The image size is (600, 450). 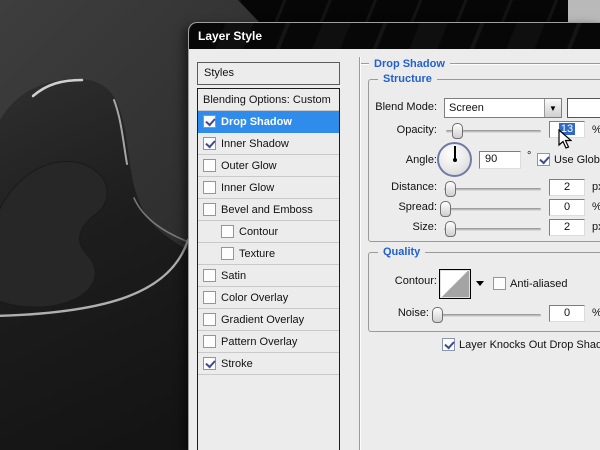 I want to click on knockout-checkbox, so click(x=448, y=344).